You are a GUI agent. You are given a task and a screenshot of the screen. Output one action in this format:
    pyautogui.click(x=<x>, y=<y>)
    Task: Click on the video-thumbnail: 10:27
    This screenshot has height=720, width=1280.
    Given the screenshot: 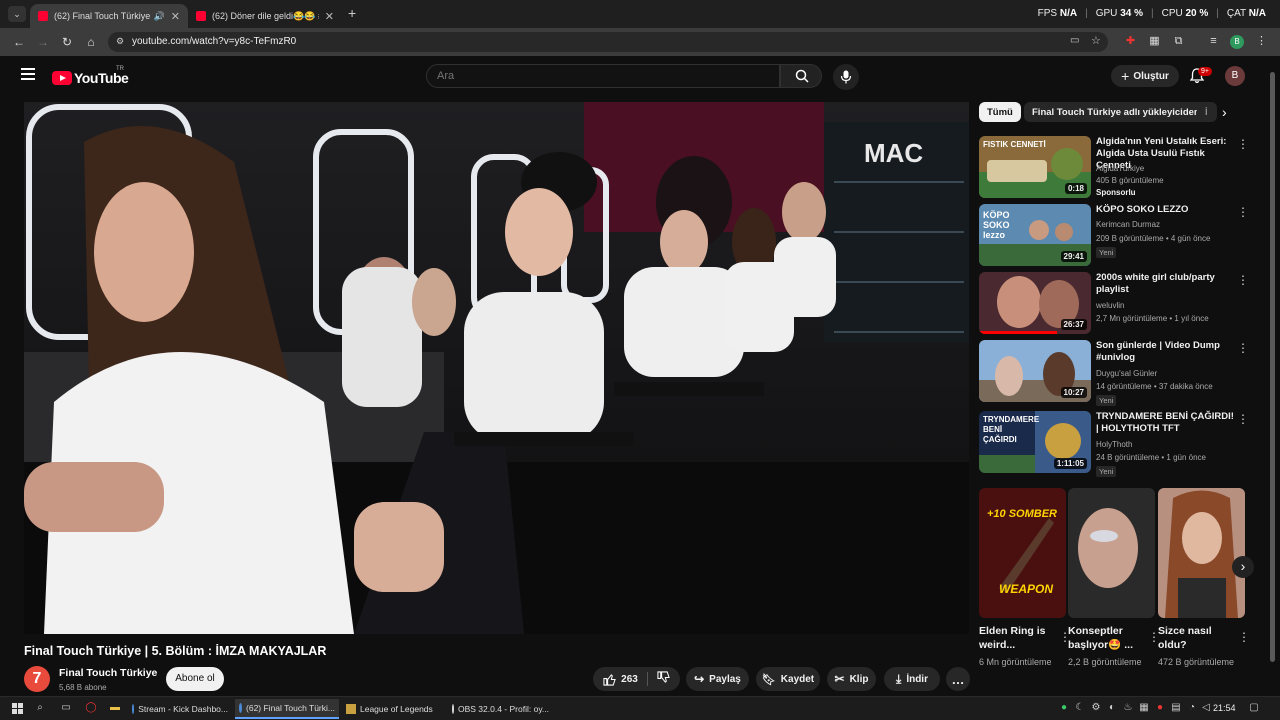 What is the action you would take?
    pyautogui.click(x=1035, y=371)
    